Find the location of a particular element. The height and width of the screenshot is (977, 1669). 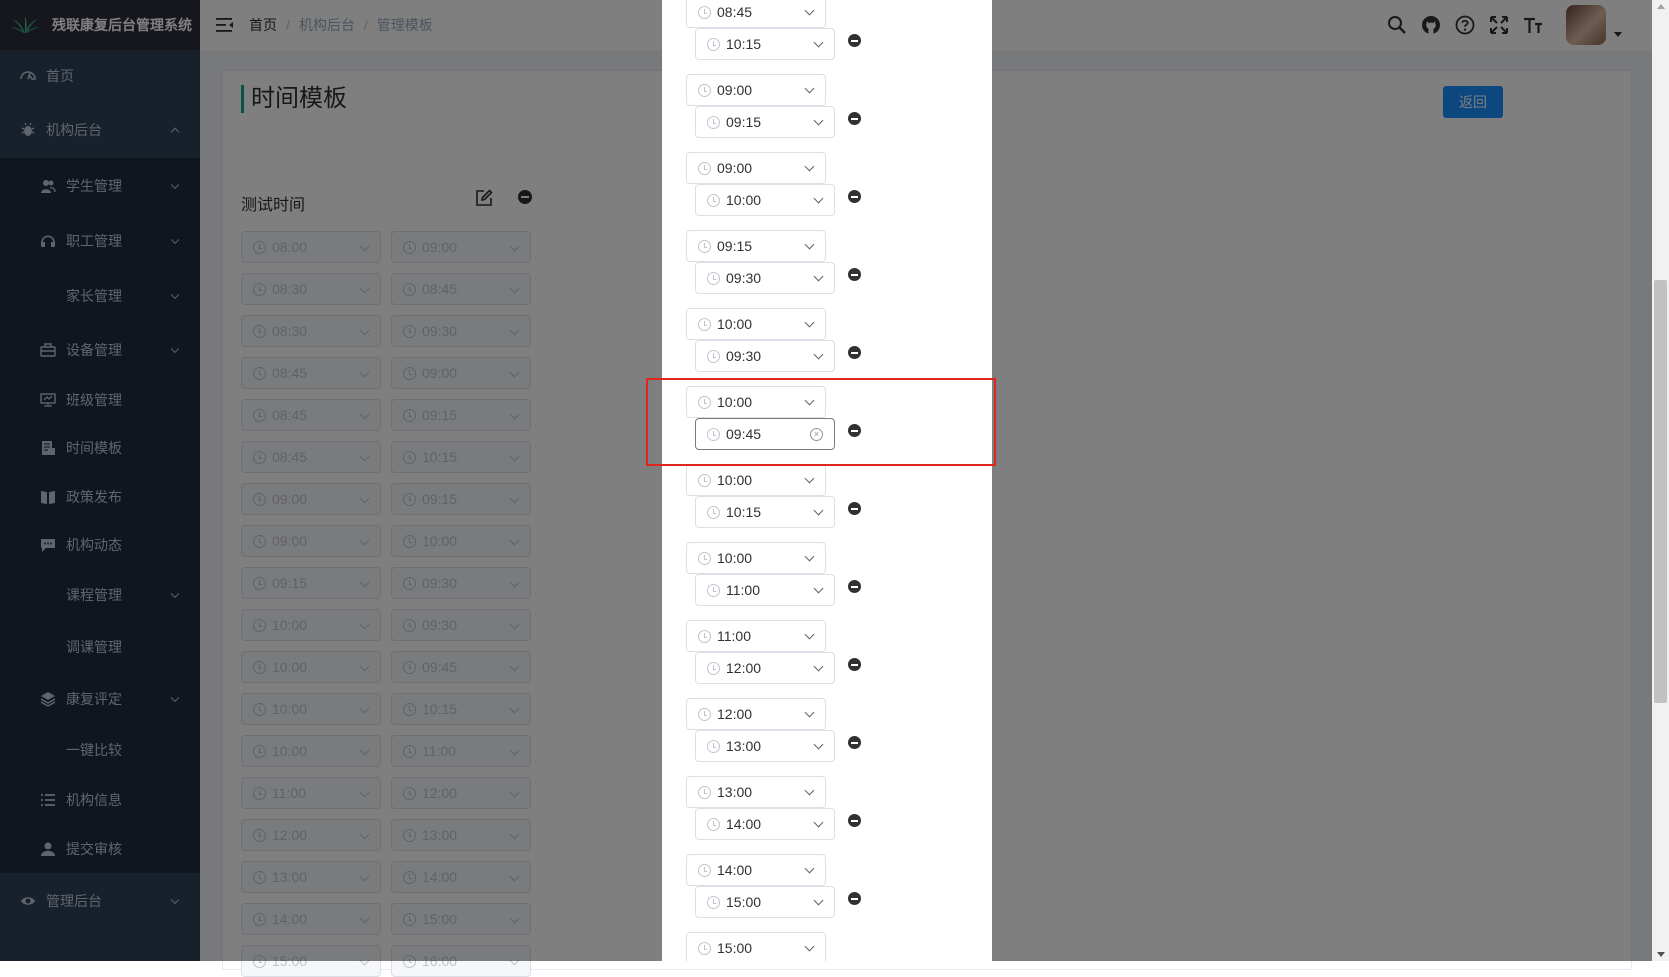

start-time-select: 08:45 is located at coordinates (756, 14).